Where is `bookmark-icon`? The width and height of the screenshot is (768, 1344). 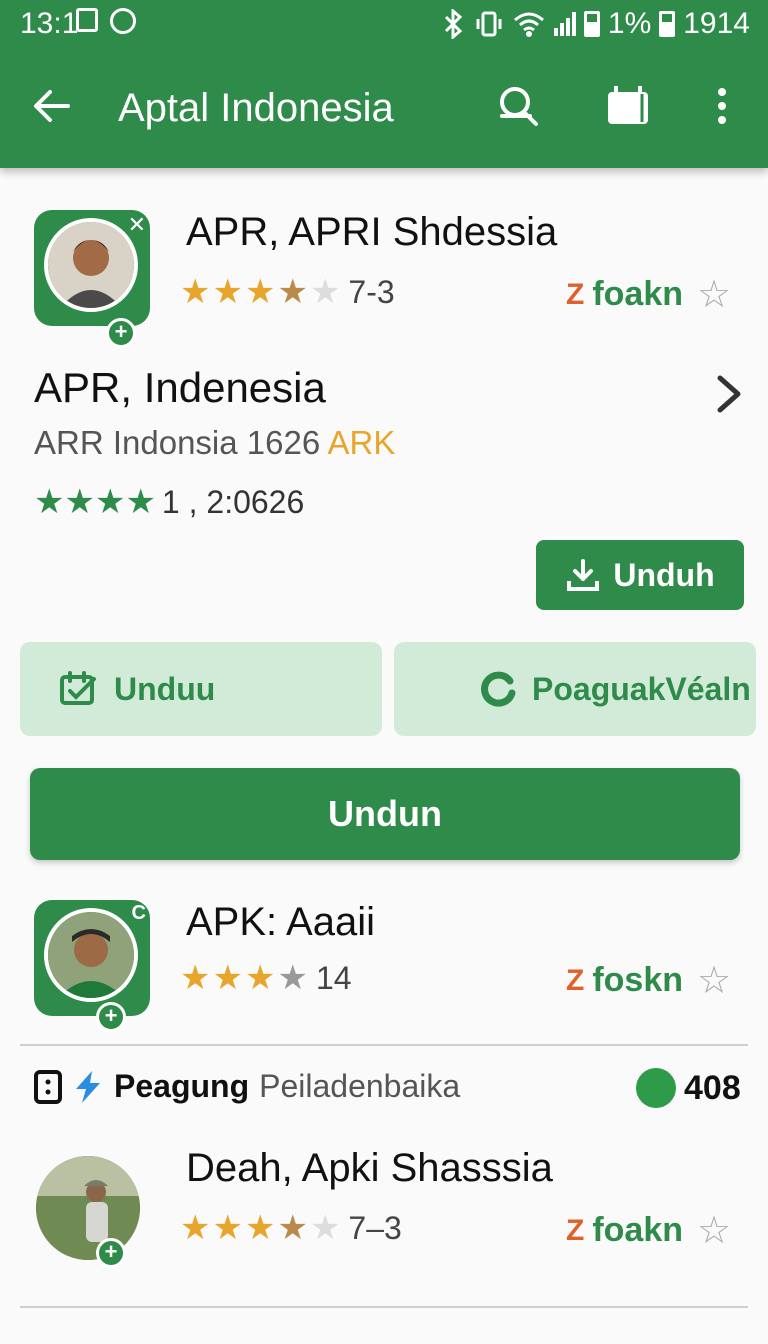 bookmark-icon is located at coordinates (628, 106).